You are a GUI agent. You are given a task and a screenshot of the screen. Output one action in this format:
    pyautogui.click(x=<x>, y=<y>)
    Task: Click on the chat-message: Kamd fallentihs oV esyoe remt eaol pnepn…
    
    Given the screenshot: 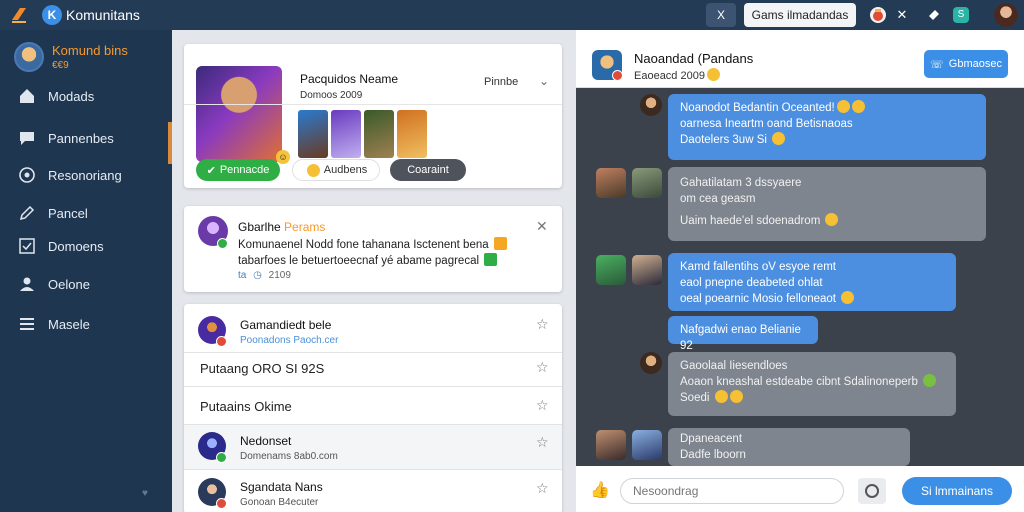 What is the action you would take?
    pyautogui.click(x=812, y=282)
    